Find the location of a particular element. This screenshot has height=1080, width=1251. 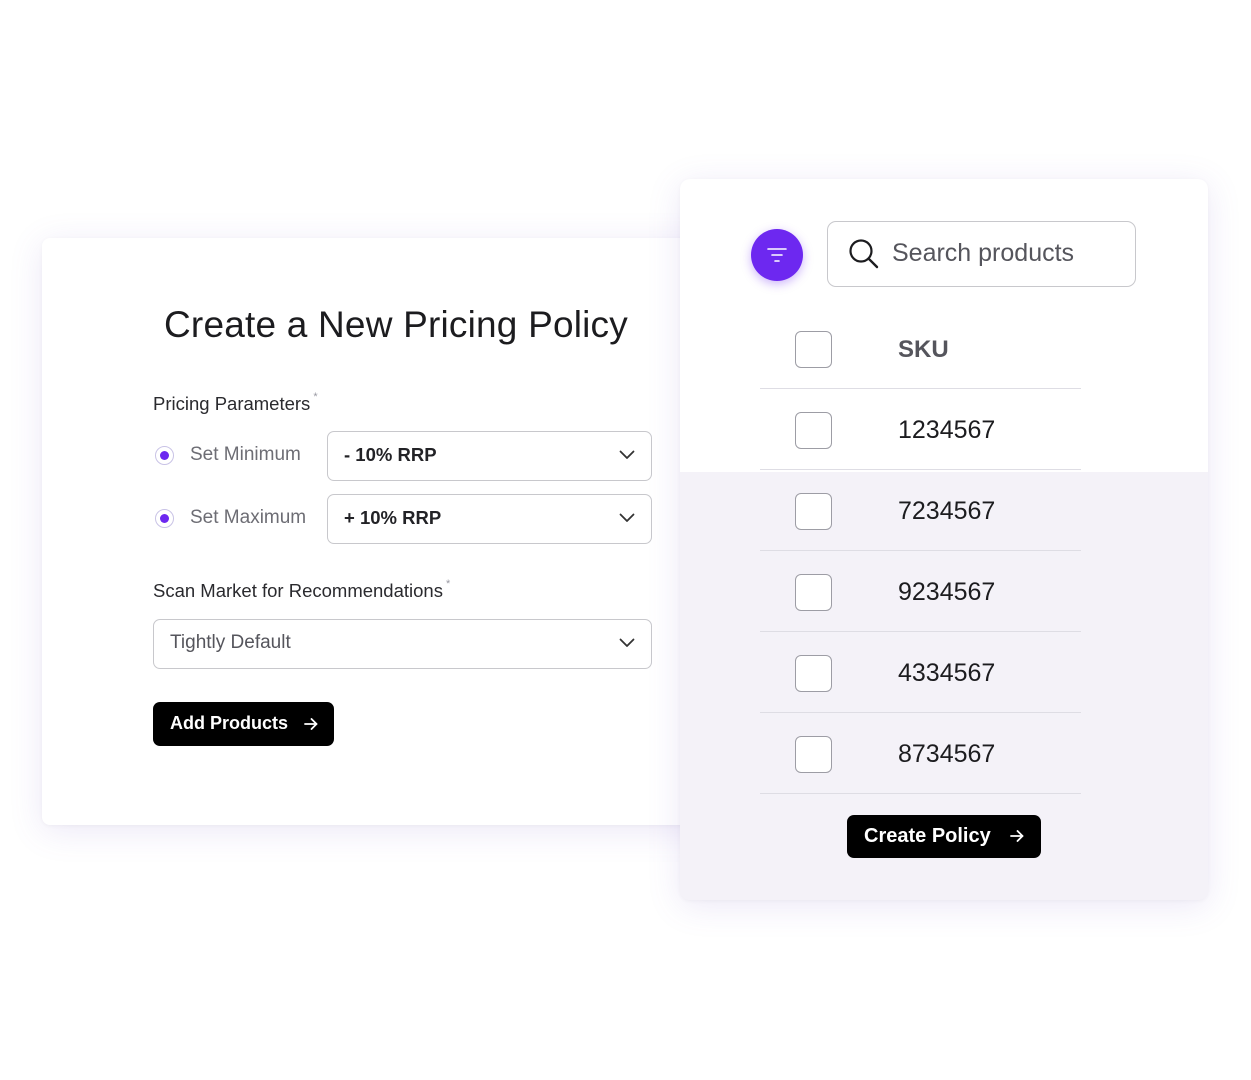

add-products-button-label: Add Products is located at coordinates (229, 723).